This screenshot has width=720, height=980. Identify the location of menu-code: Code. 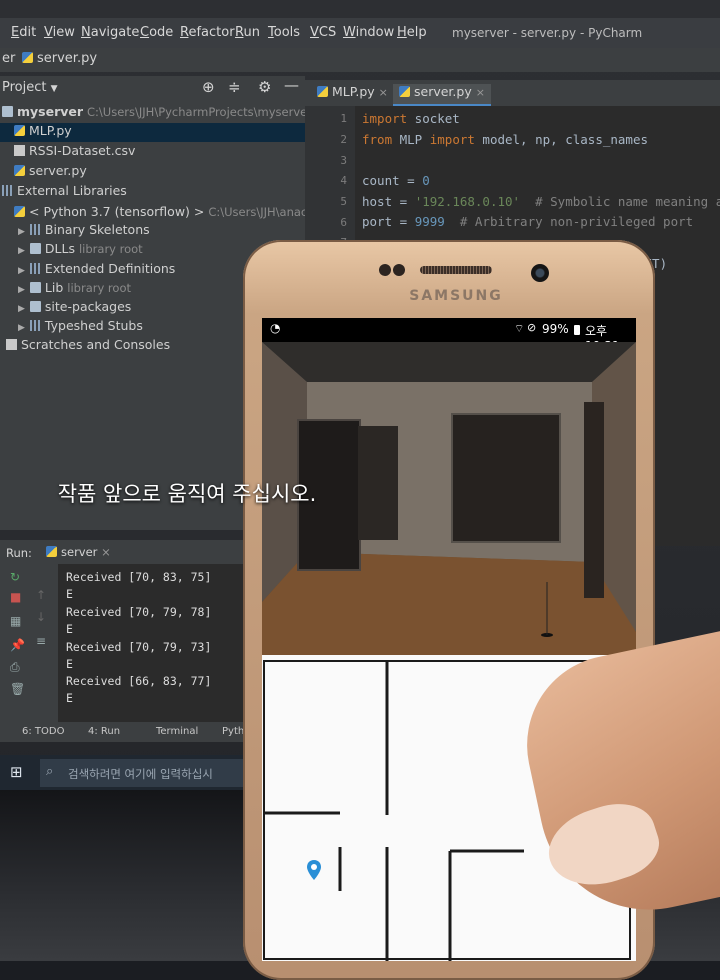
(156, 32).